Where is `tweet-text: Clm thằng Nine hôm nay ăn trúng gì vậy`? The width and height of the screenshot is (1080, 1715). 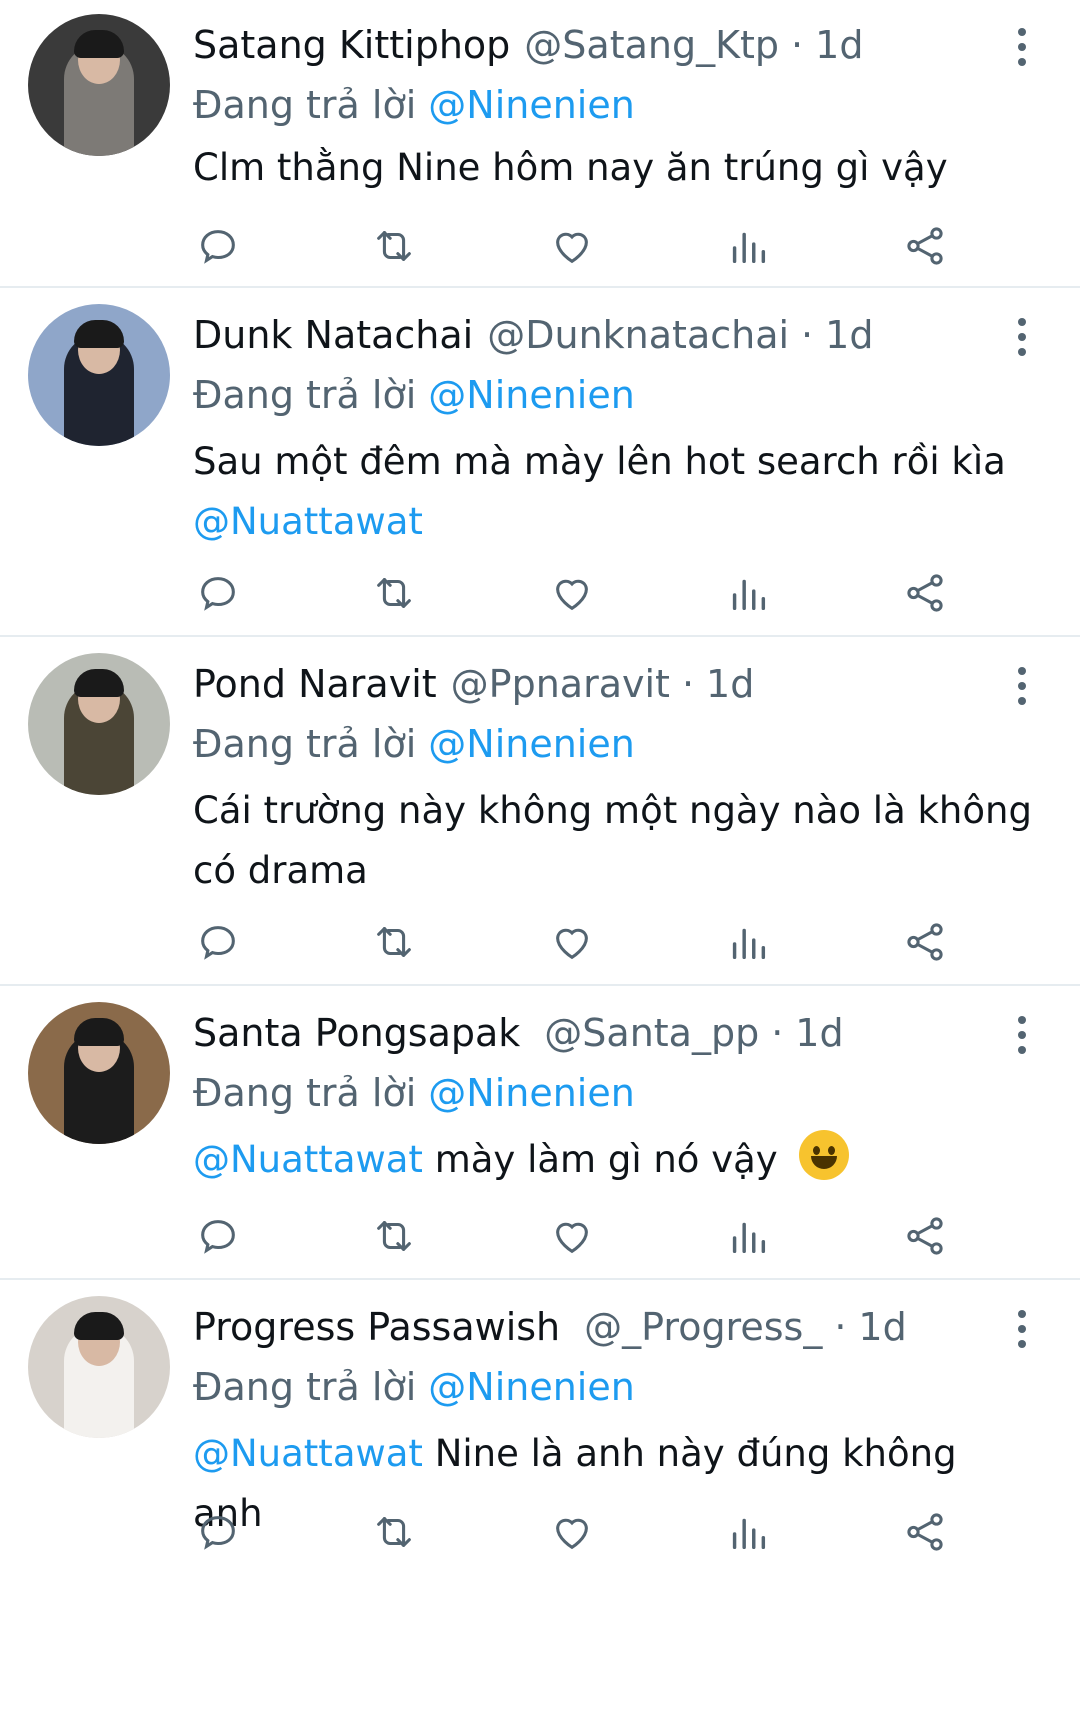 tweet-text: Clm thằng Nine hôm nay ăn trúng gì vậy is located at coordinates (613, 168).